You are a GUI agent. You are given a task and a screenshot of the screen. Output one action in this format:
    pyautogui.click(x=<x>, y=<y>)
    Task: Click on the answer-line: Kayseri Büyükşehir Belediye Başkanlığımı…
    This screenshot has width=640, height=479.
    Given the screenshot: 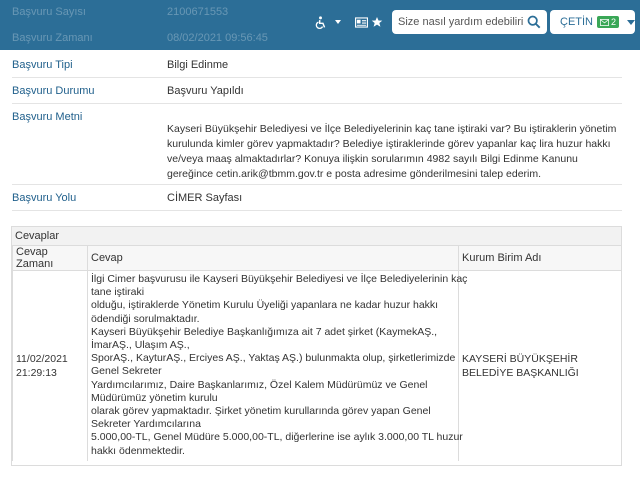 What is the action you would take?
    pyautogui.click(x=264, y=331)
    